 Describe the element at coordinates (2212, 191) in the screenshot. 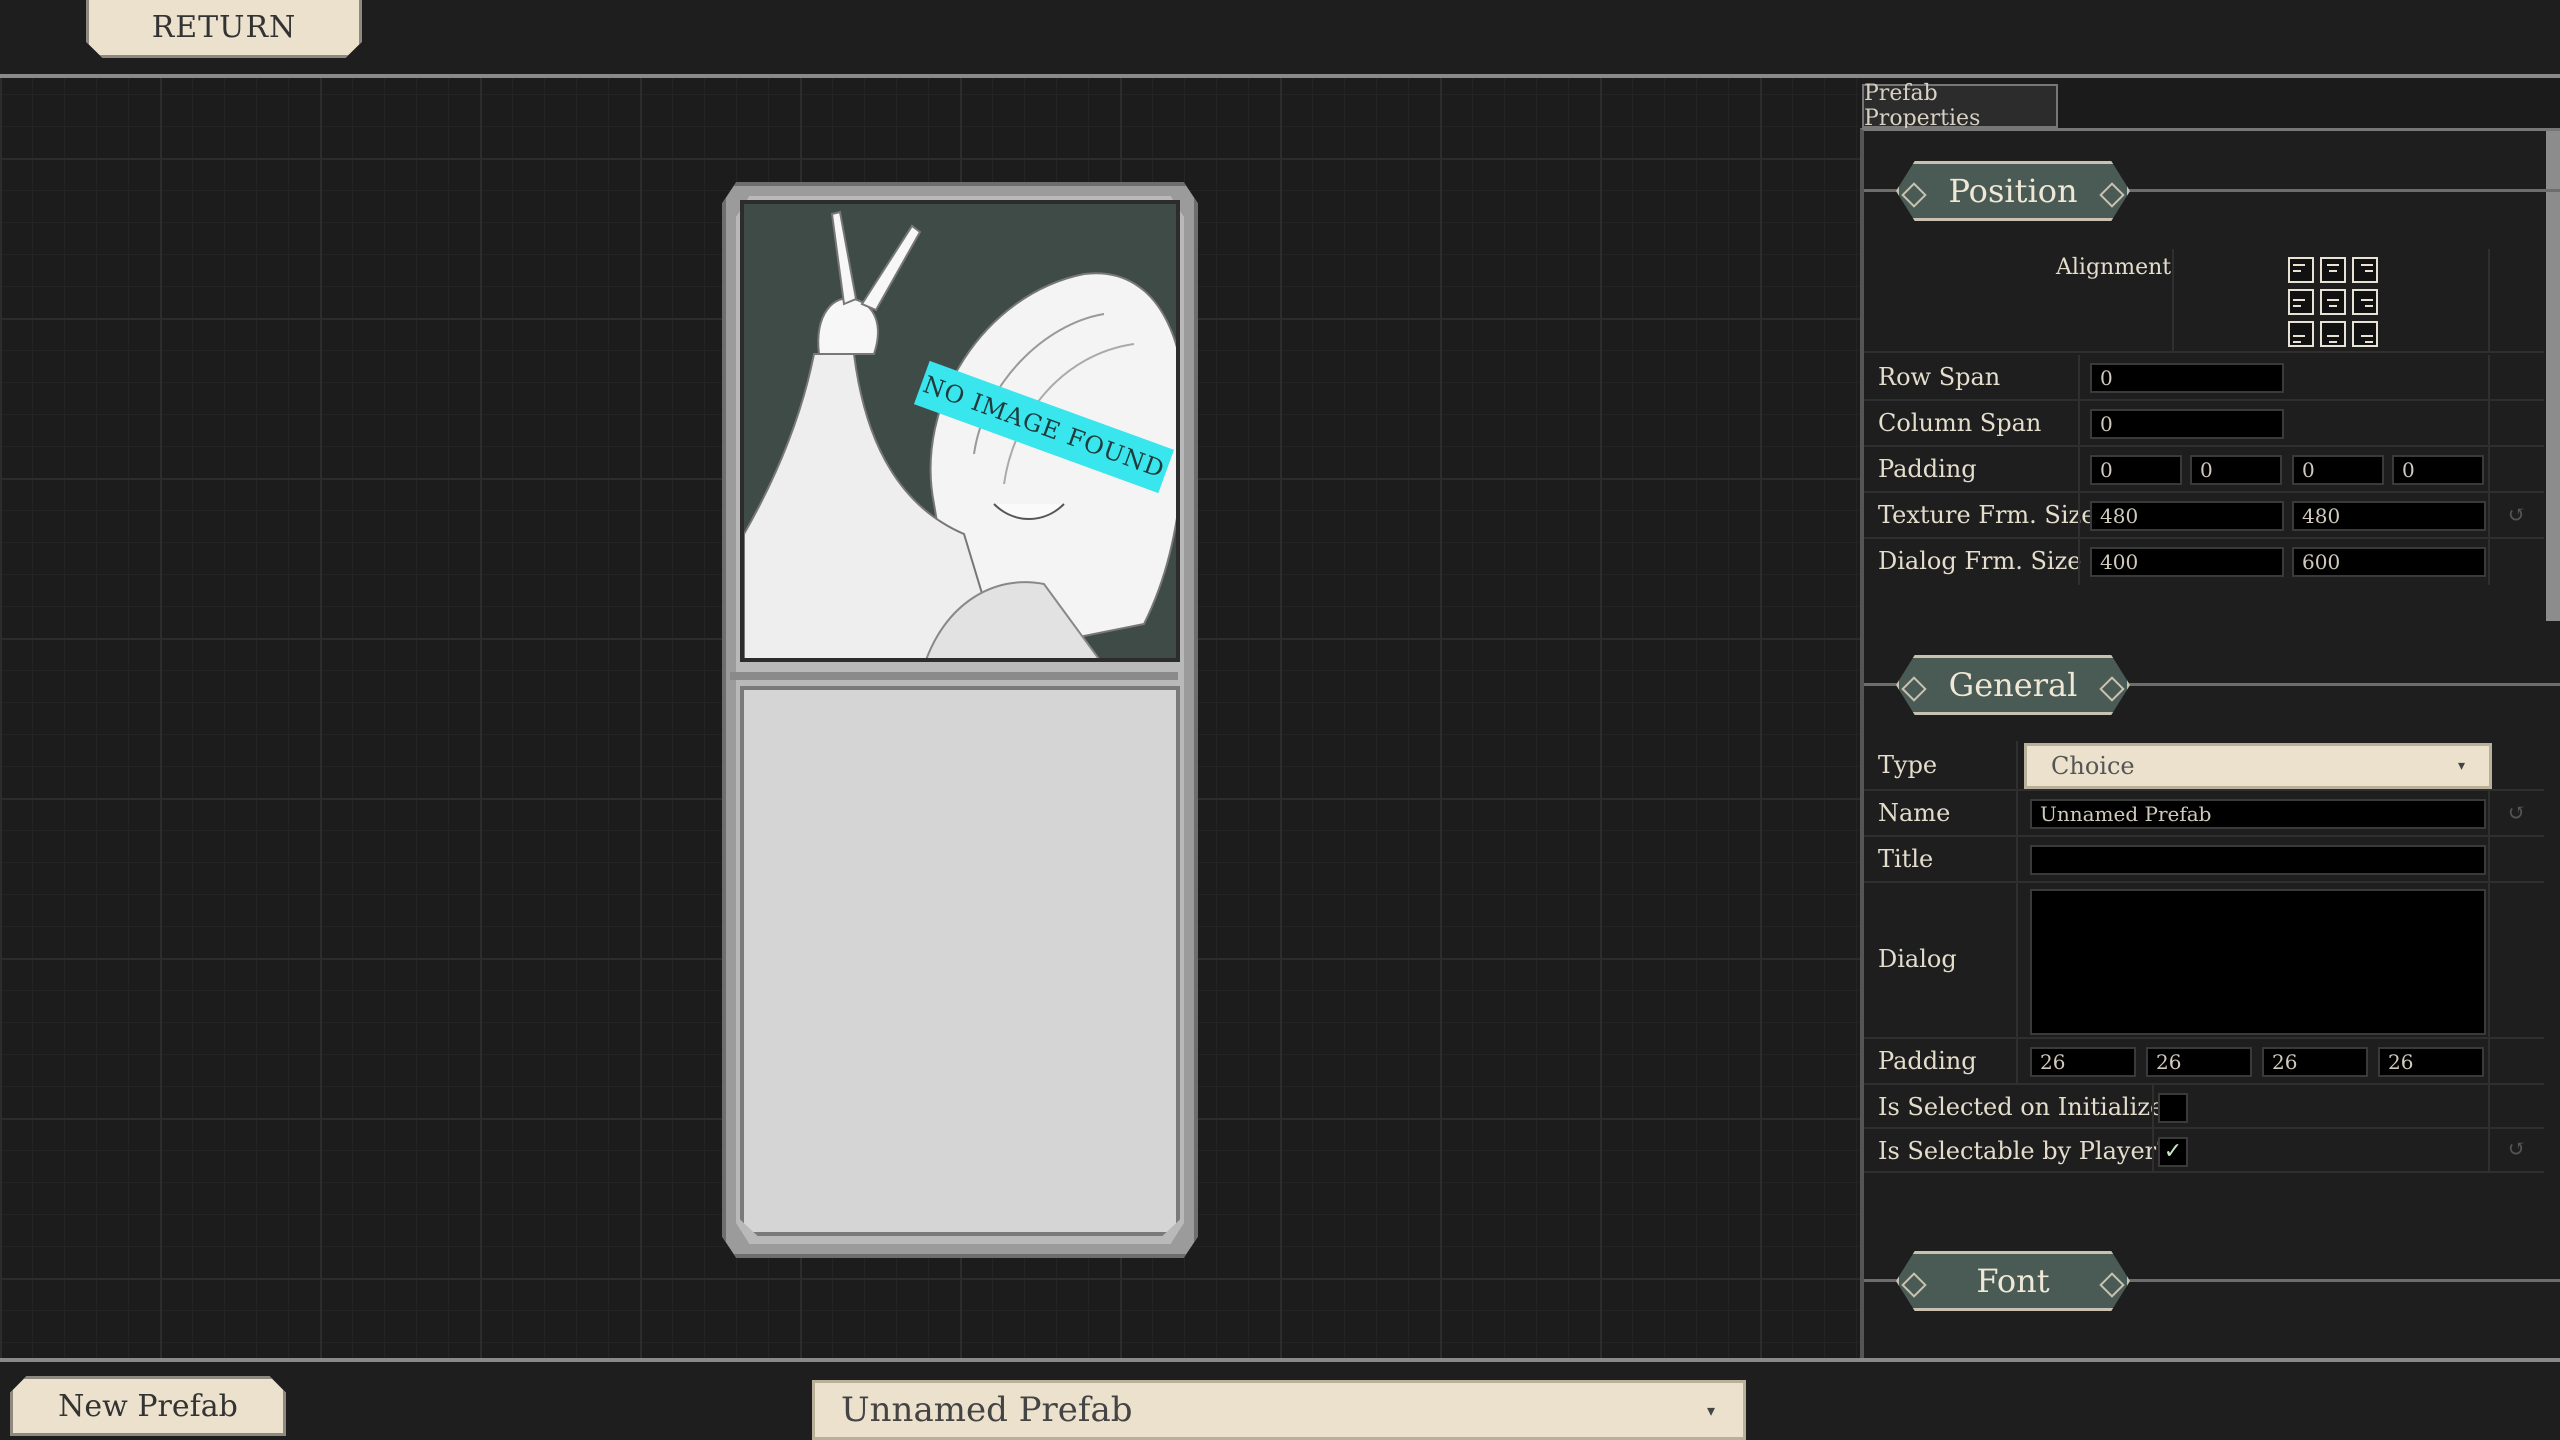

I see `section-position-header: Position` at that location.